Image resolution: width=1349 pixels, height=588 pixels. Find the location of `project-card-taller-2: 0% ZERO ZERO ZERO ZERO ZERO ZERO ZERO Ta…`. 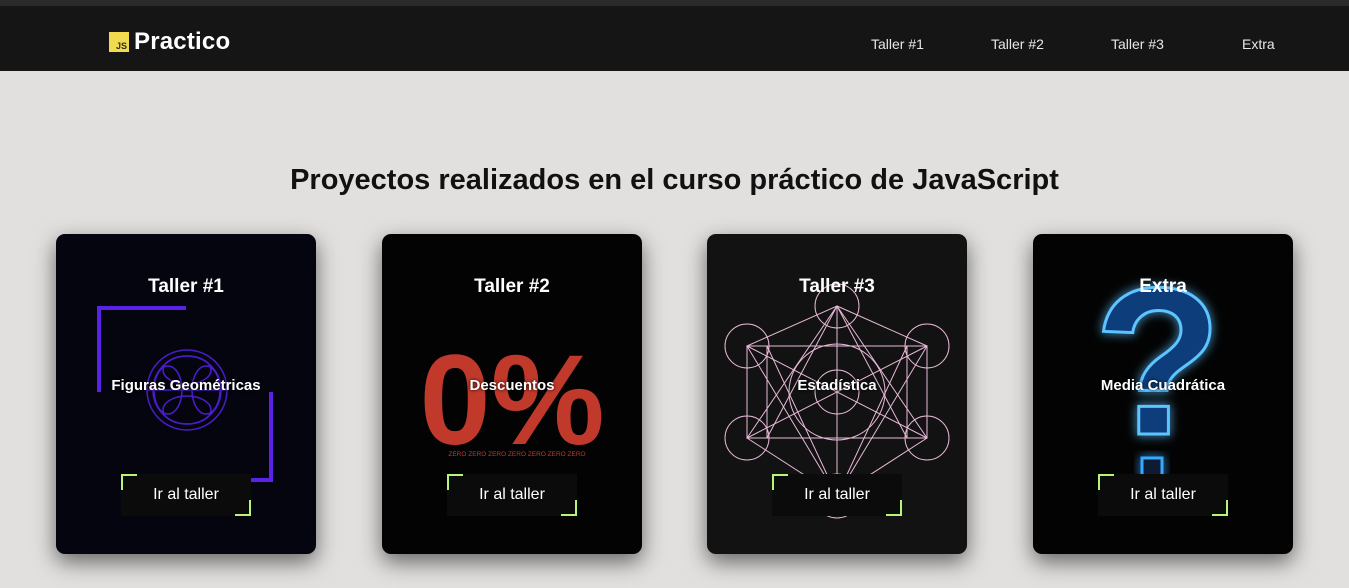

project-card-taller-2: 0% ZERO ZERO ZERO ZERO ZERO ZERO ZERO Ta… is located at coordinates (512, 394).